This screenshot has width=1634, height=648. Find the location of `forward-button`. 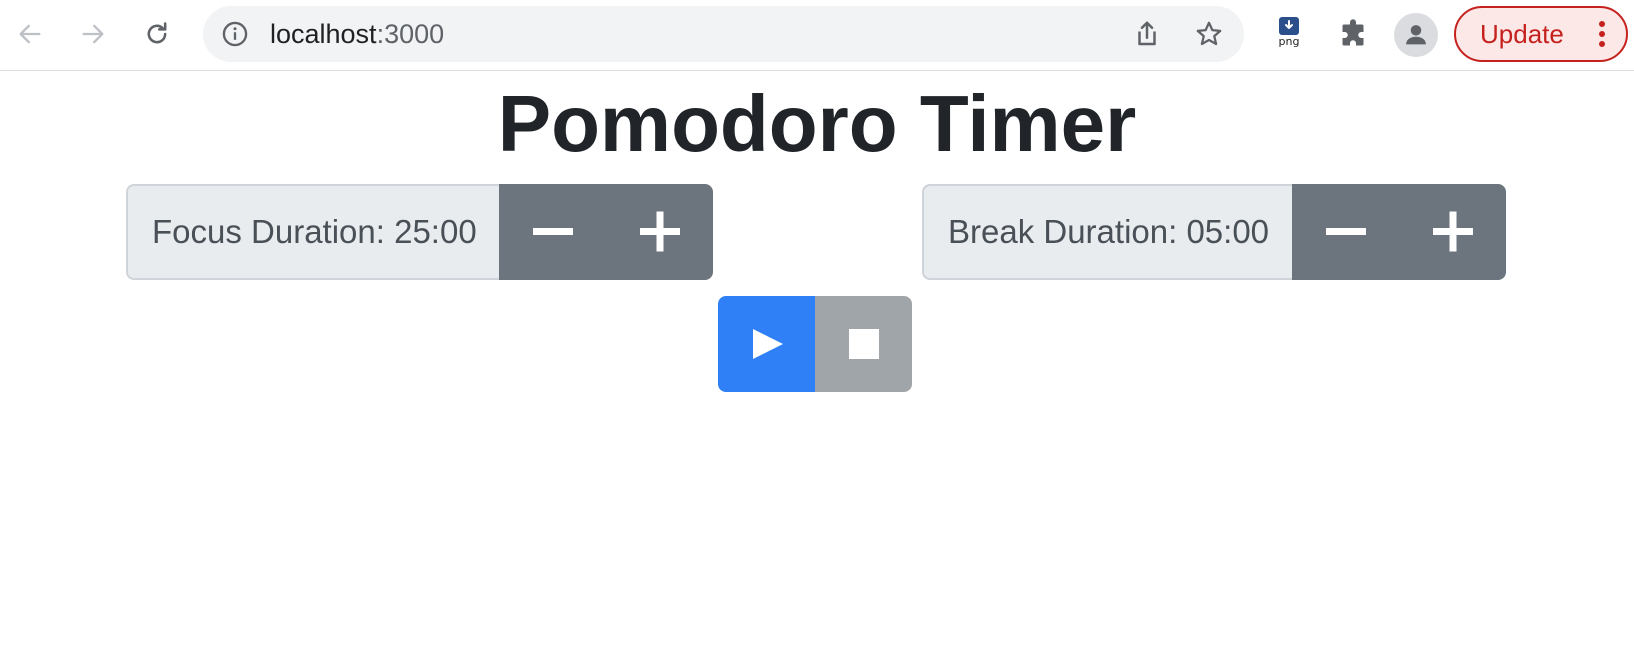

forward-button is located at coordinates (93, 34).